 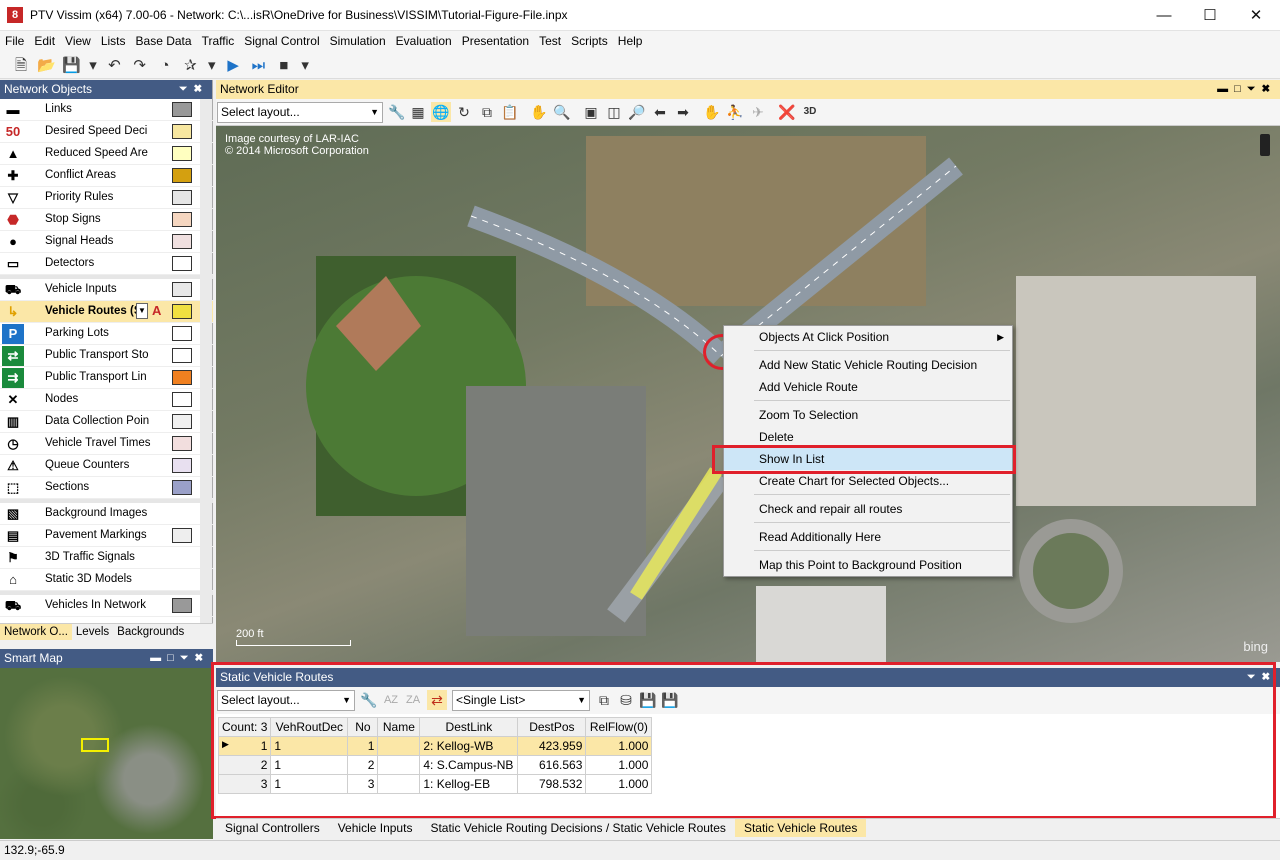 What do you see at coordinates (212, 66) in the screenshot?
I see `star-dropdown-icon: ▾` at bounding box center [212, 66].